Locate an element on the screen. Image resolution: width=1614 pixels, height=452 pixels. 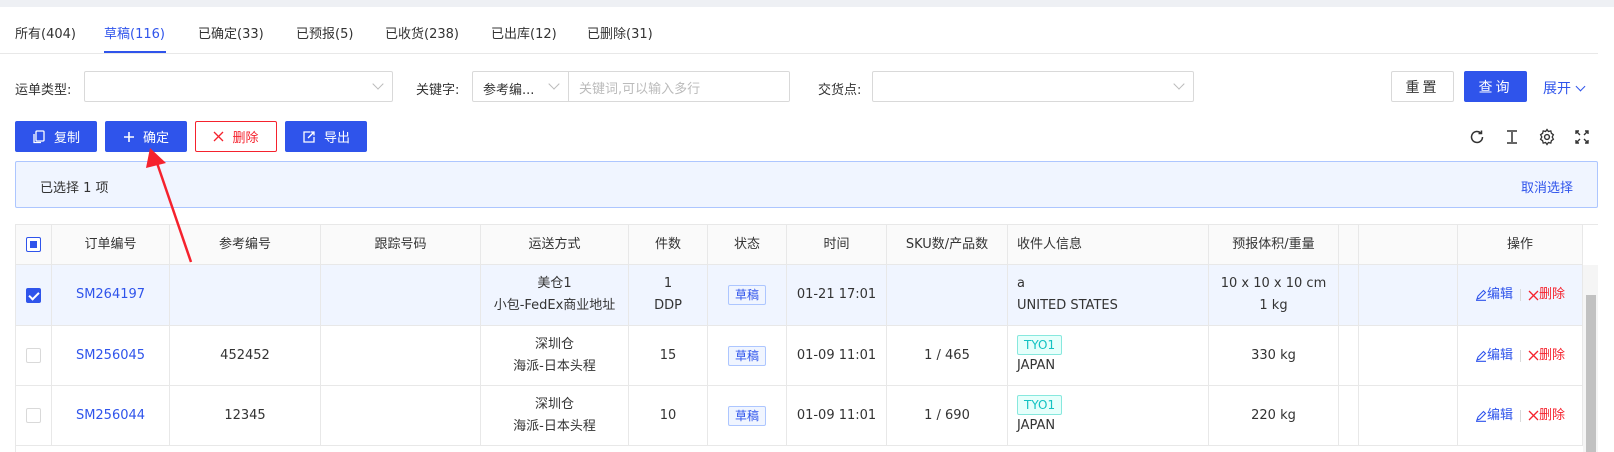
ref-no is located at coordinates (245, 295).